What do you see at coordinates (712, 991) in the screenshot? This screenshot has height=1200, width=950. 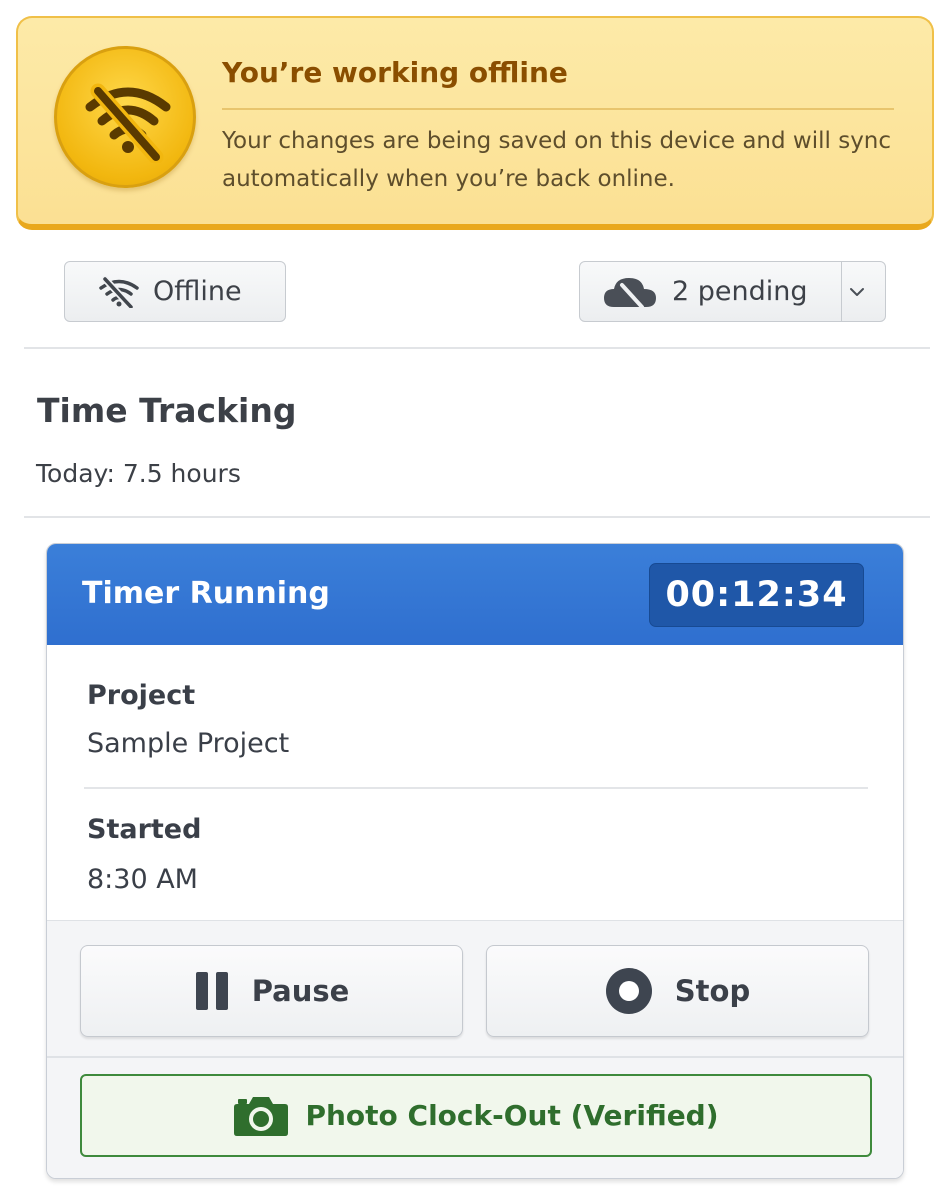 I see `stop-label: Stop` at bounding box center [712, 991].